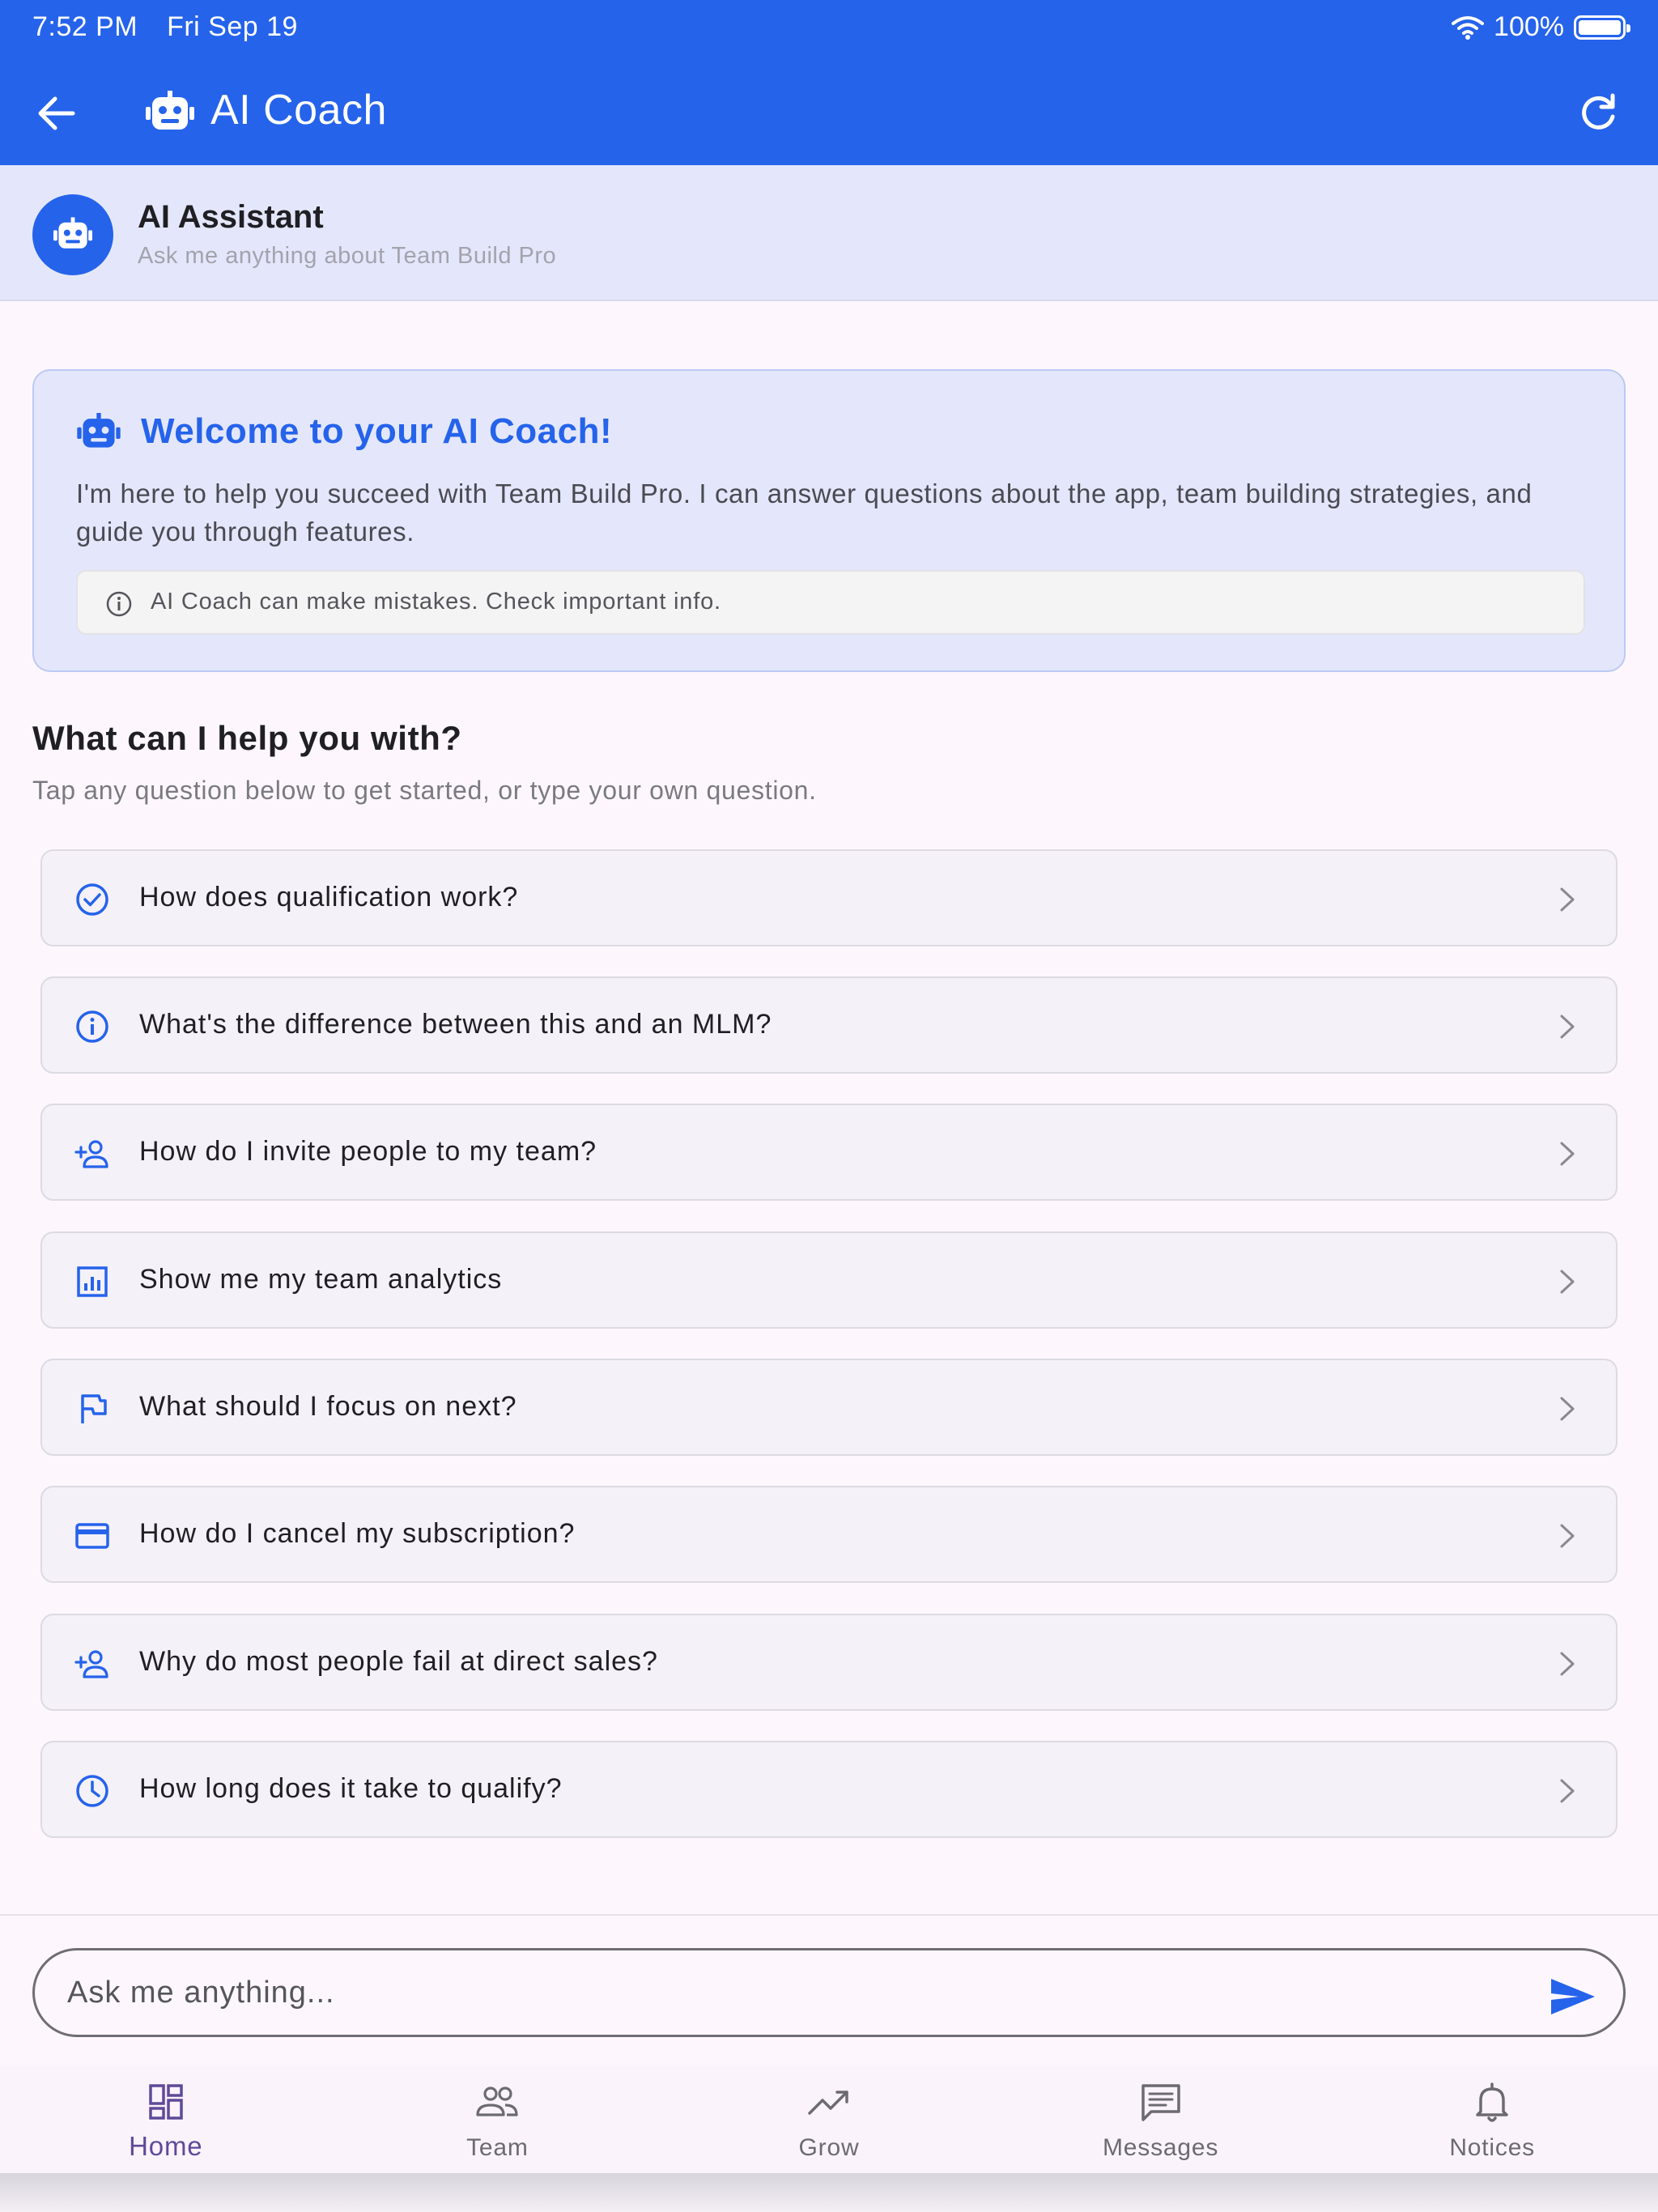 The width and height of the screenshot is (1658, 2212). Describe the element at coordinates (829, 2148) in the screenshot. I see `nav-label: Grow` at that location.